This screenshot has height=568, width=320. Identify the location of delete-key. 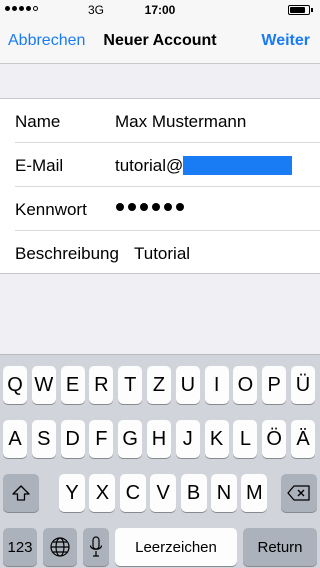
(299, 493).